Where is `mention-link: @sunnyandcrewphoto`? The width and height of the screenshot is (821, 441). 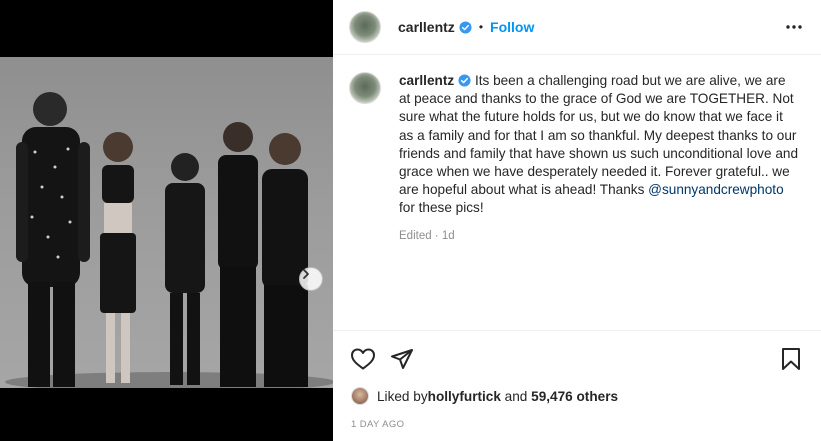
mention-link: @sunnyandcrewphoto is located at coordinates (715, 189).